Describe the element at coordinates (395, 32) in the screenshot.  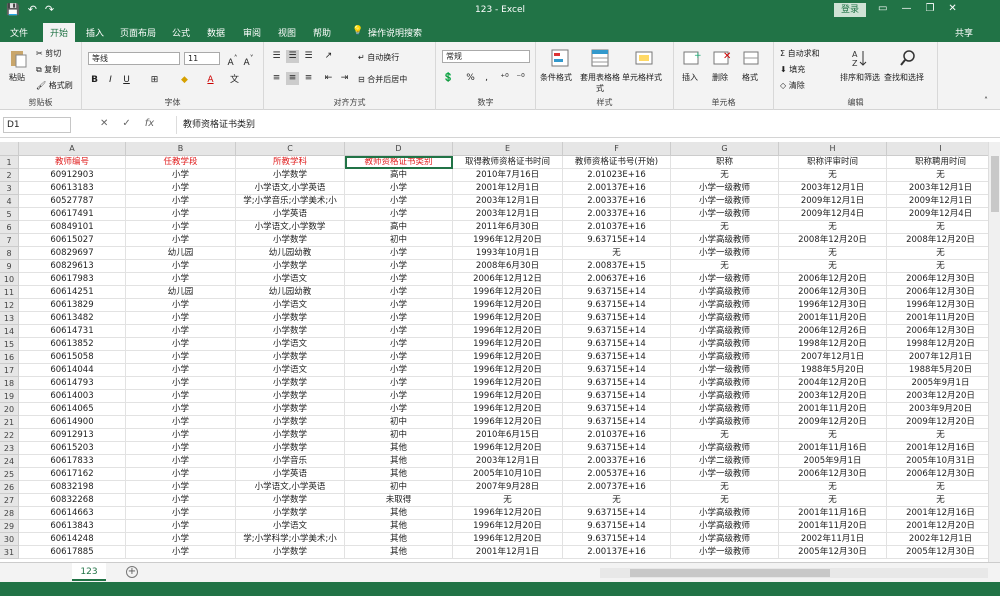
I see `tell-me-search: 操作说明搜索` at that location.